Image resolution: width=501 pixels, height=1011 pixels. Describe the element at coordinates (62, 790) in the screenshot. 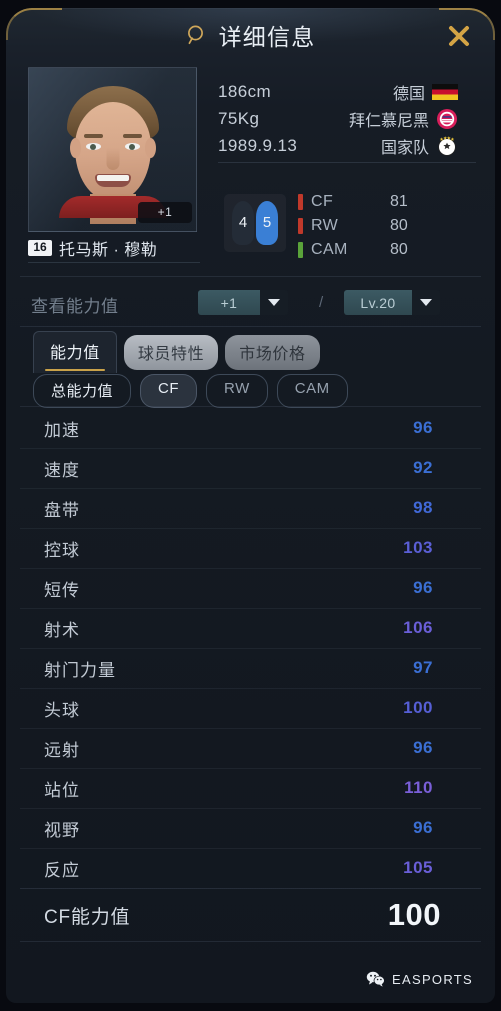

I see `attribute-name: 站位` at that location.